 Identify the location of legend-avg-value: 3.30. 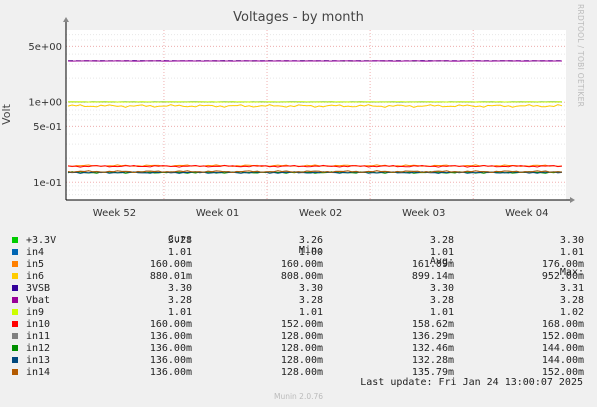
(441, 288).